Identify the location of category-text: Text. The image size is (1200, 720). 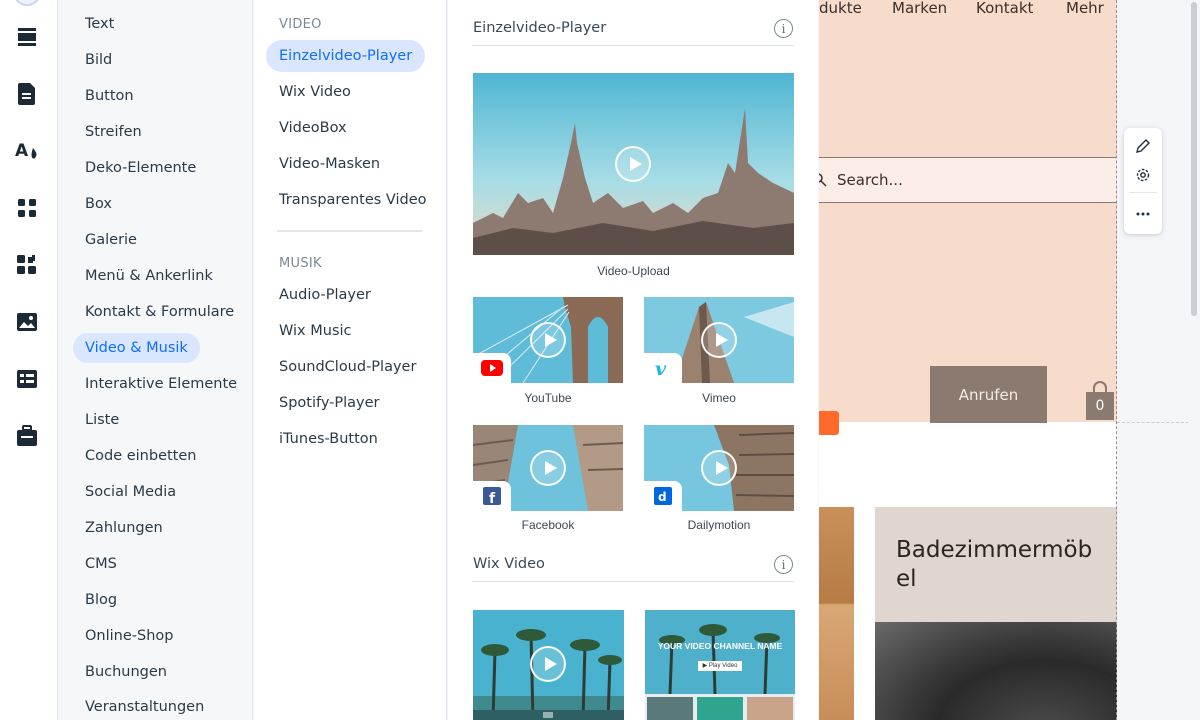
(99, 24).